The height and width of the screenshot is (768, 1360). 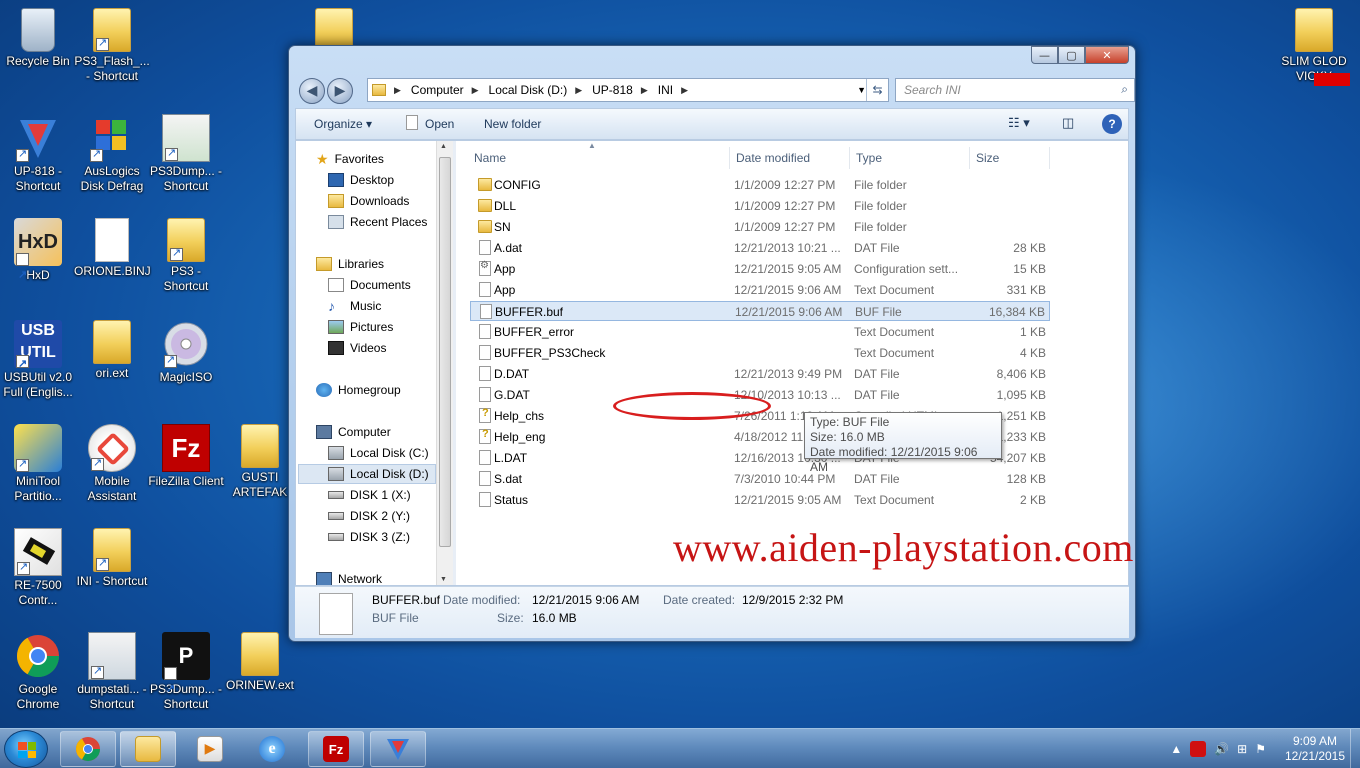 I want to click on scroll-down-icon: ▼, so click(x=443, y=579).